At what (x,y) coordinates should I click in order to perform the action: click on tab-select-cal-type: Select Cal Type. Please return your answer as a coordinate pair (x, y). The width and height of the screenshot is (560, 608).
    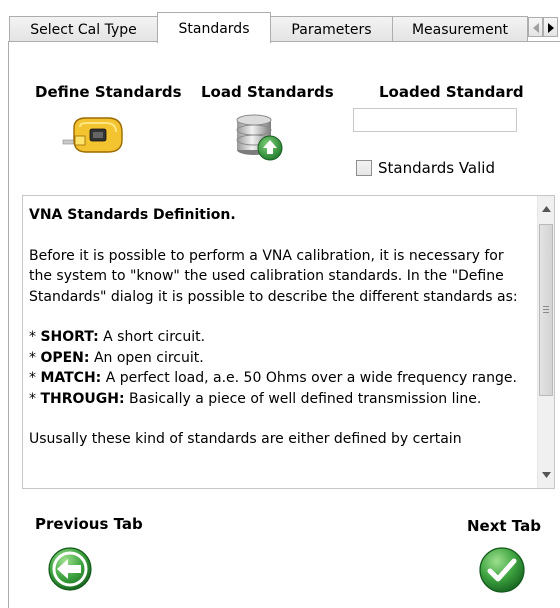
    Looking at the image, I should click on (83, 28).